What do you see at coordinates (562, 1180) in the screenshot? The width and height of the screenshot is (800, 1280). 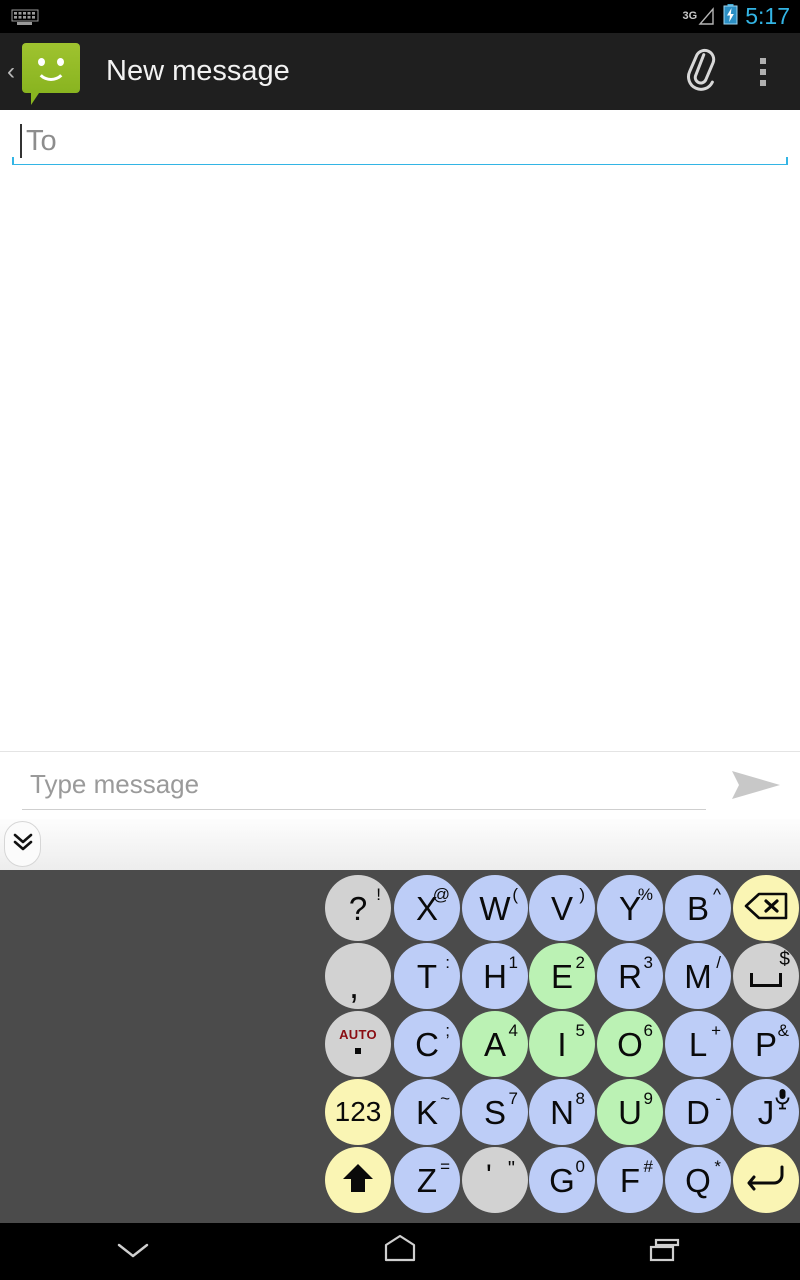 I see `key-g: G0` at bounding box center [562, 1180].